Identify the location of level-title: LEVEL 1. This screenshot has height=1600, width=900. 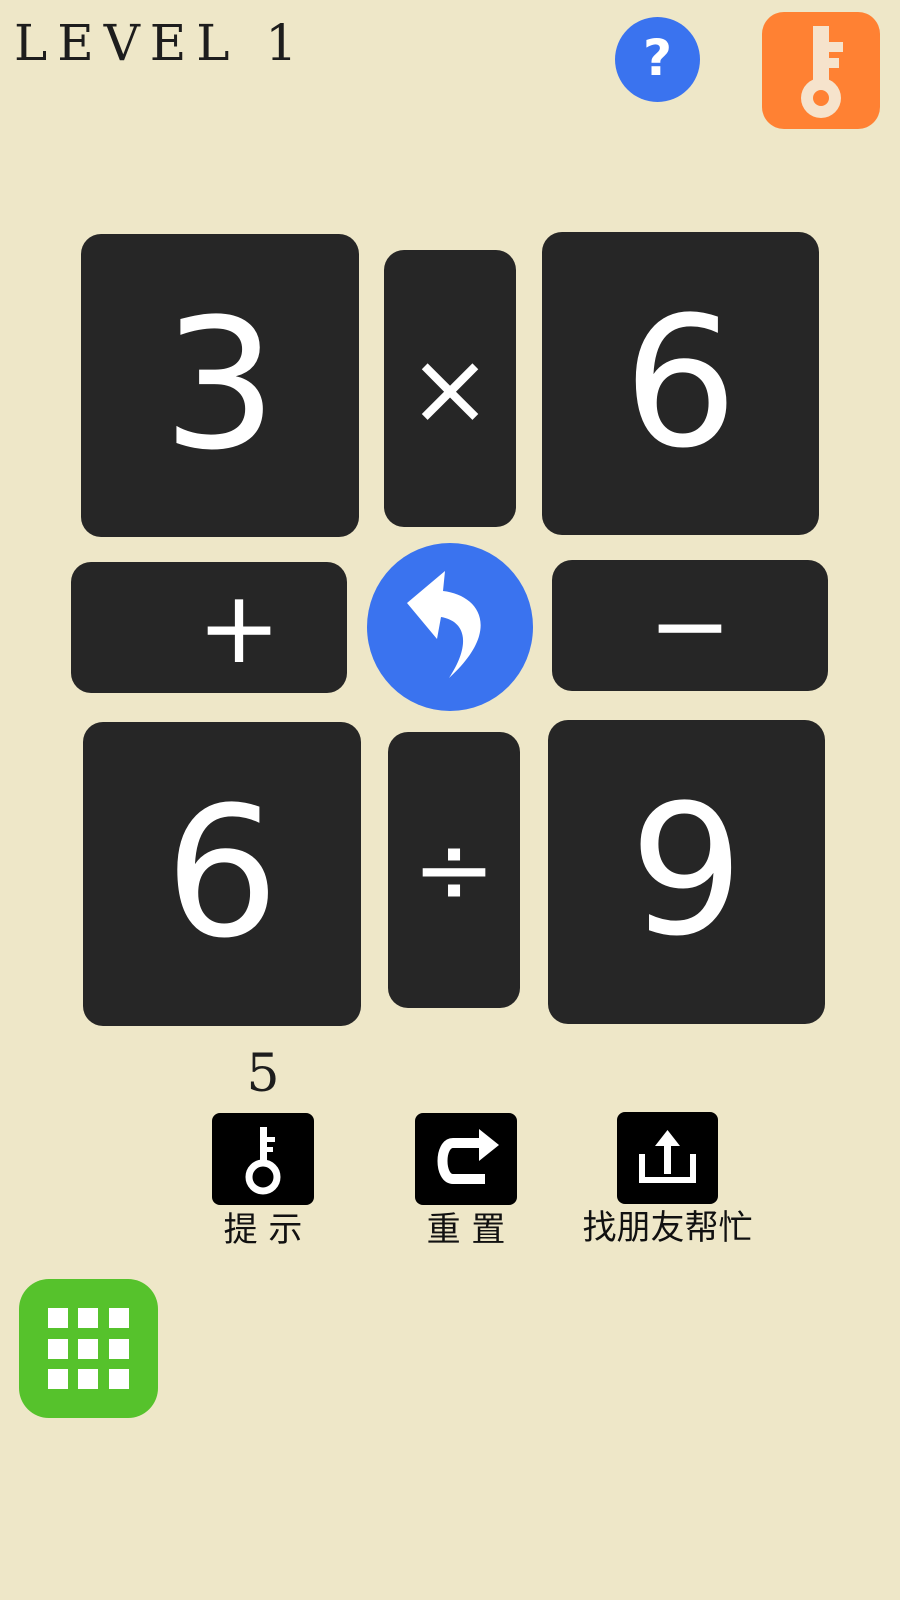
(161, 43).